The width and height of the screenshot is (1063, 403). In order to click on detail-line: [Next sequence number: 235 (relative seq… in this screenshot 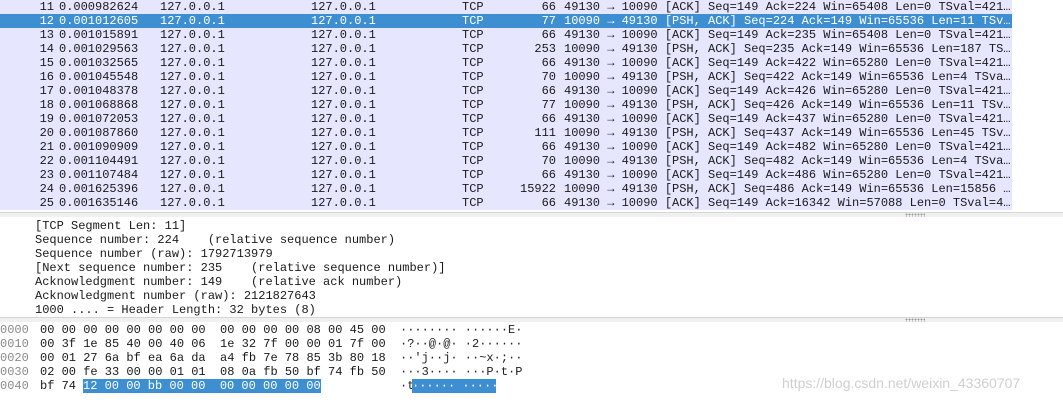, I will do `click(240, 268)`.